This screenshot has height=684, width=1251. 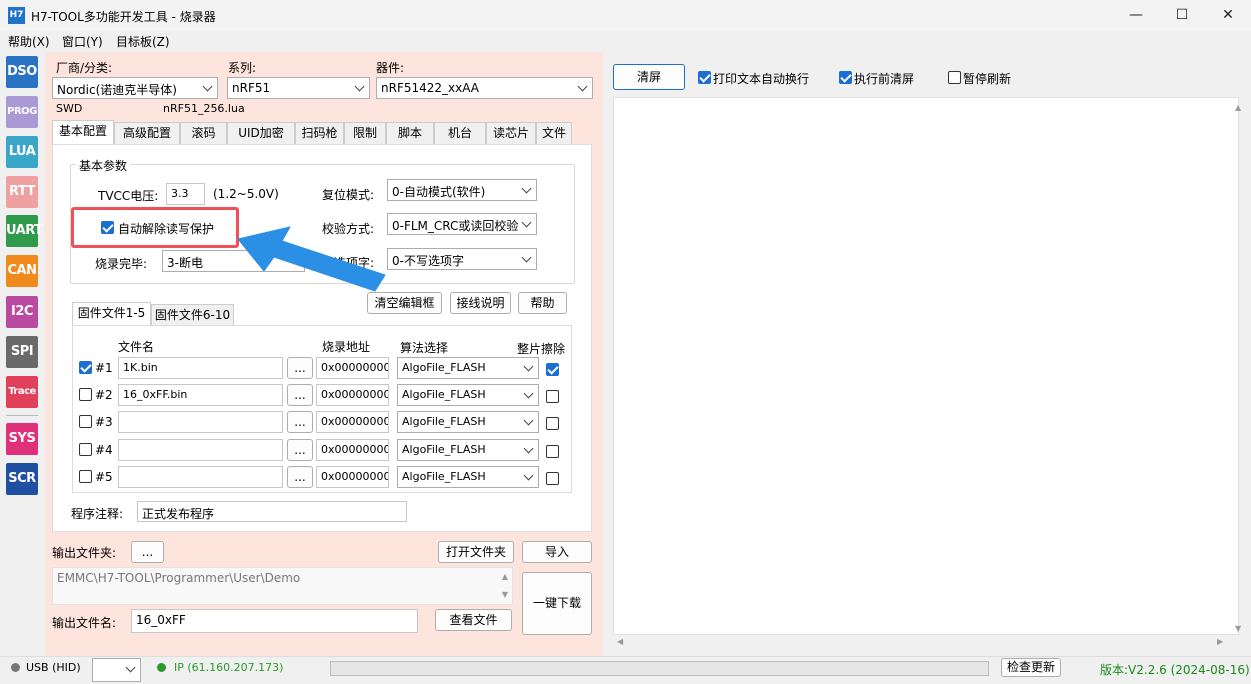 What do you see at coordinates (410, 133) in the screenshot?
I see `tab-script: 脚本` at bounding box center [410, 133].